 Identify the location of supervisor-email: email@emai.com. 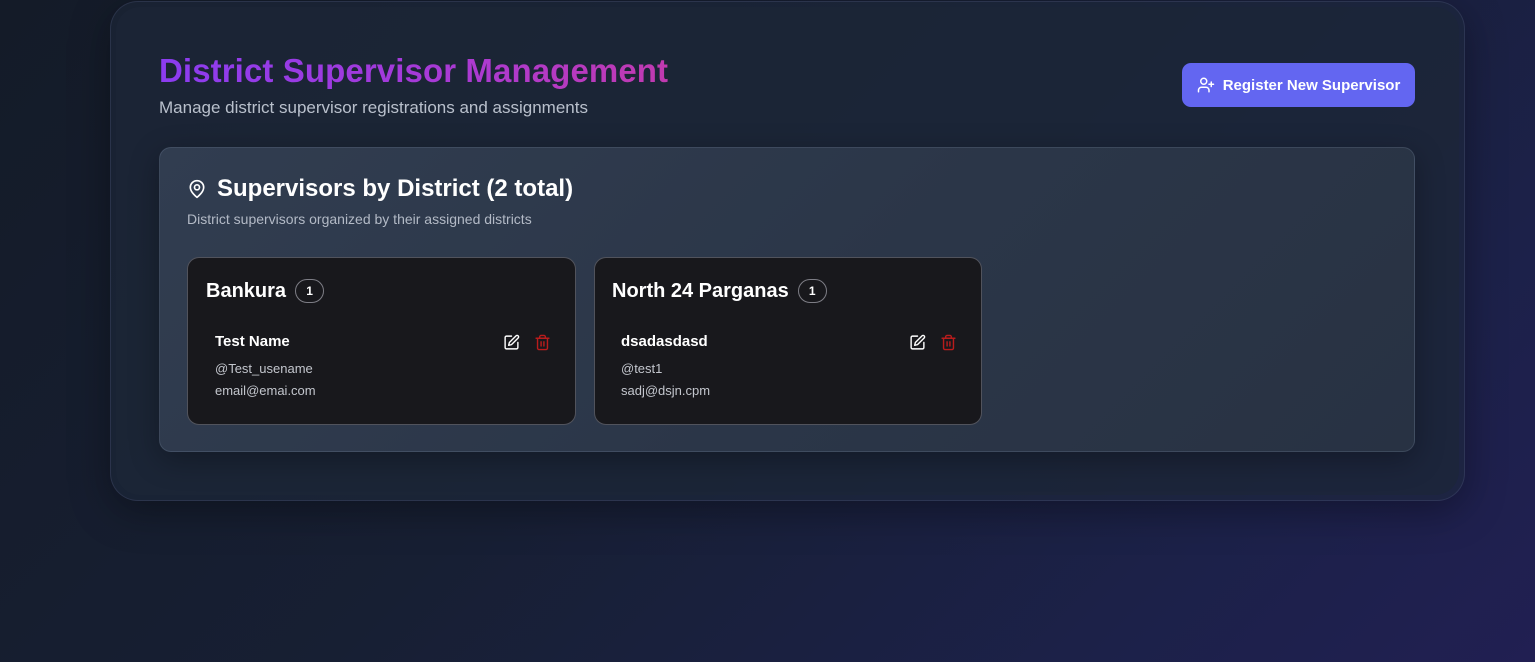
(265, 390).